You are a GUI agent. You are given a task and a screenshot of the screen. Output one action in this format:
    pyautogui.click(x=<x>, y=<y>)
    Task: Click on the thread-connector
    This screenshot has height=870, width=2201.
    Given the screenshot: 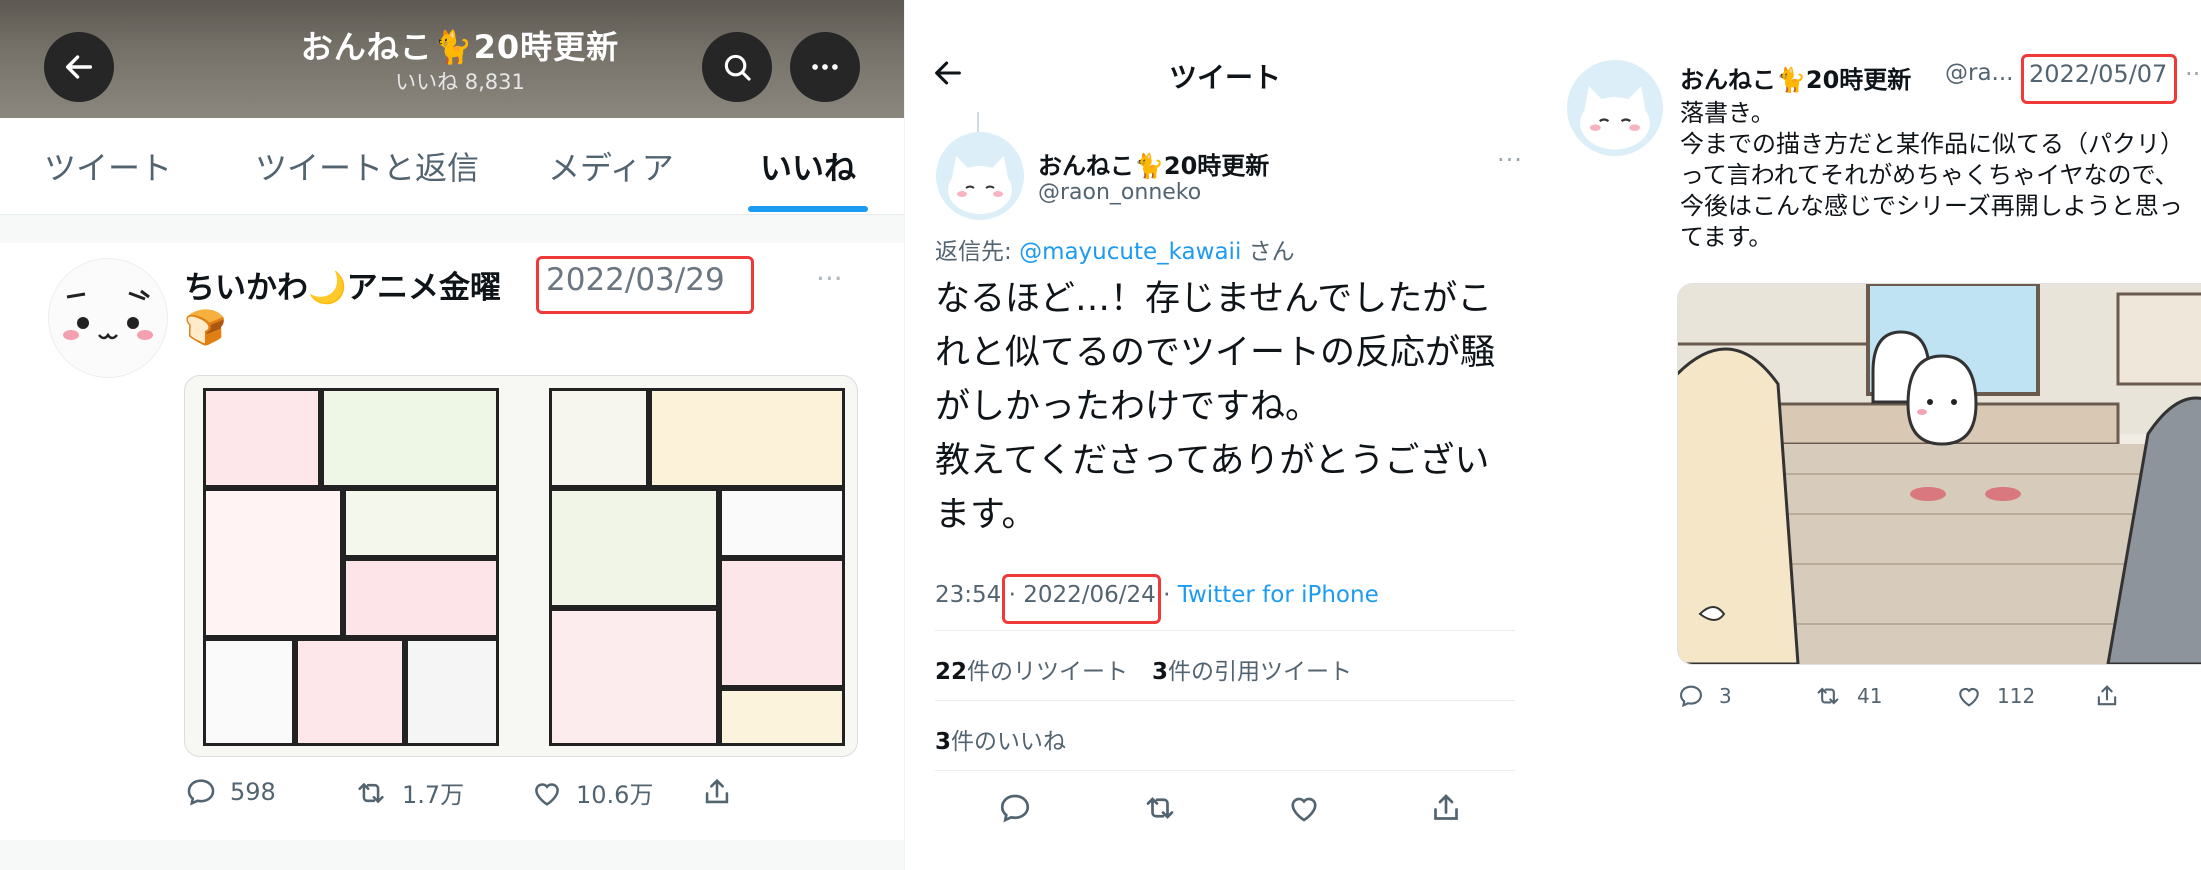 What is the action you would take?
    pyautogui.click(x=978, y=122)
    